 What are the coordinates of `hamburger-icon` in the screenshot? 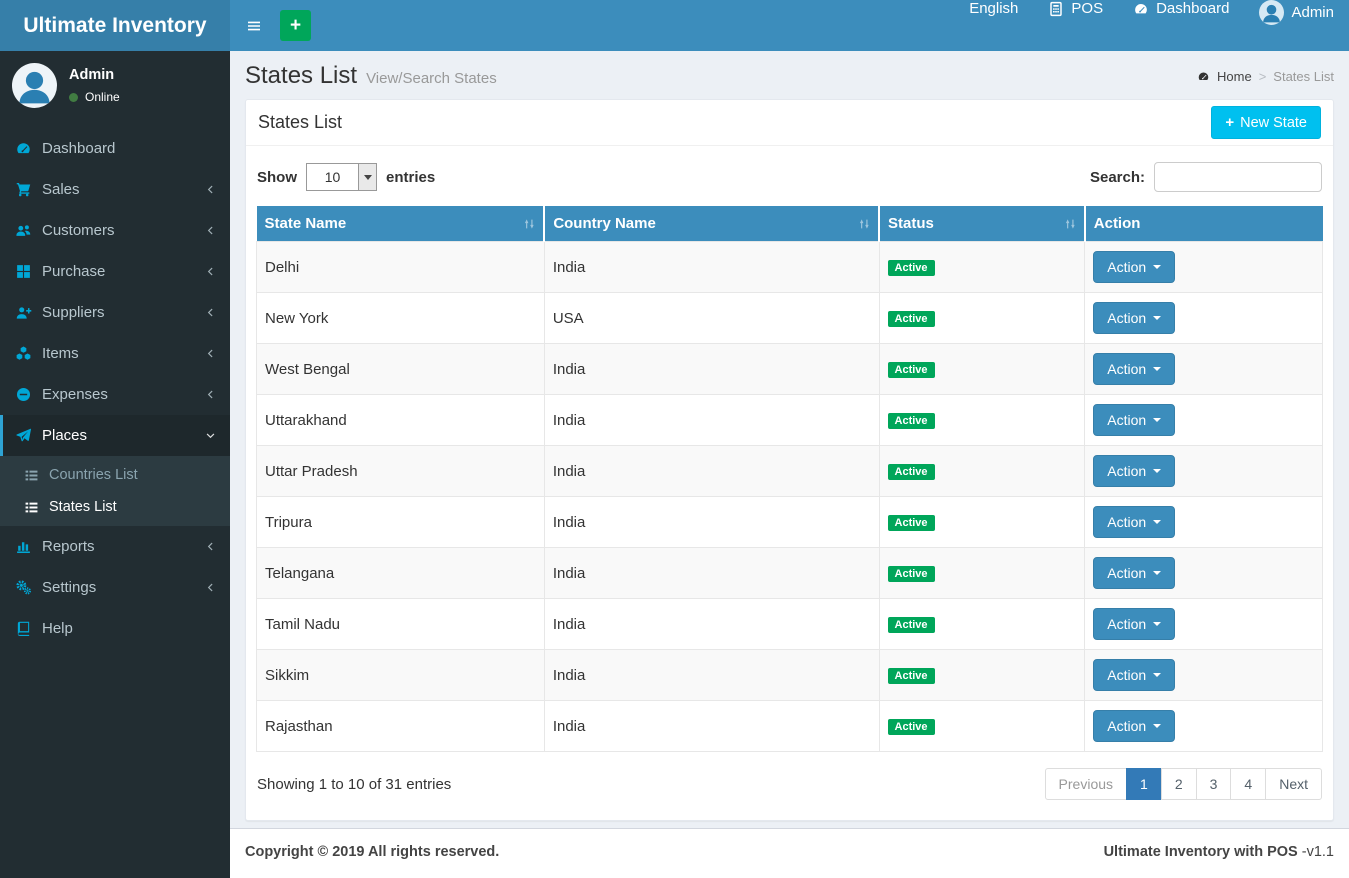 It's located at (254, 26).